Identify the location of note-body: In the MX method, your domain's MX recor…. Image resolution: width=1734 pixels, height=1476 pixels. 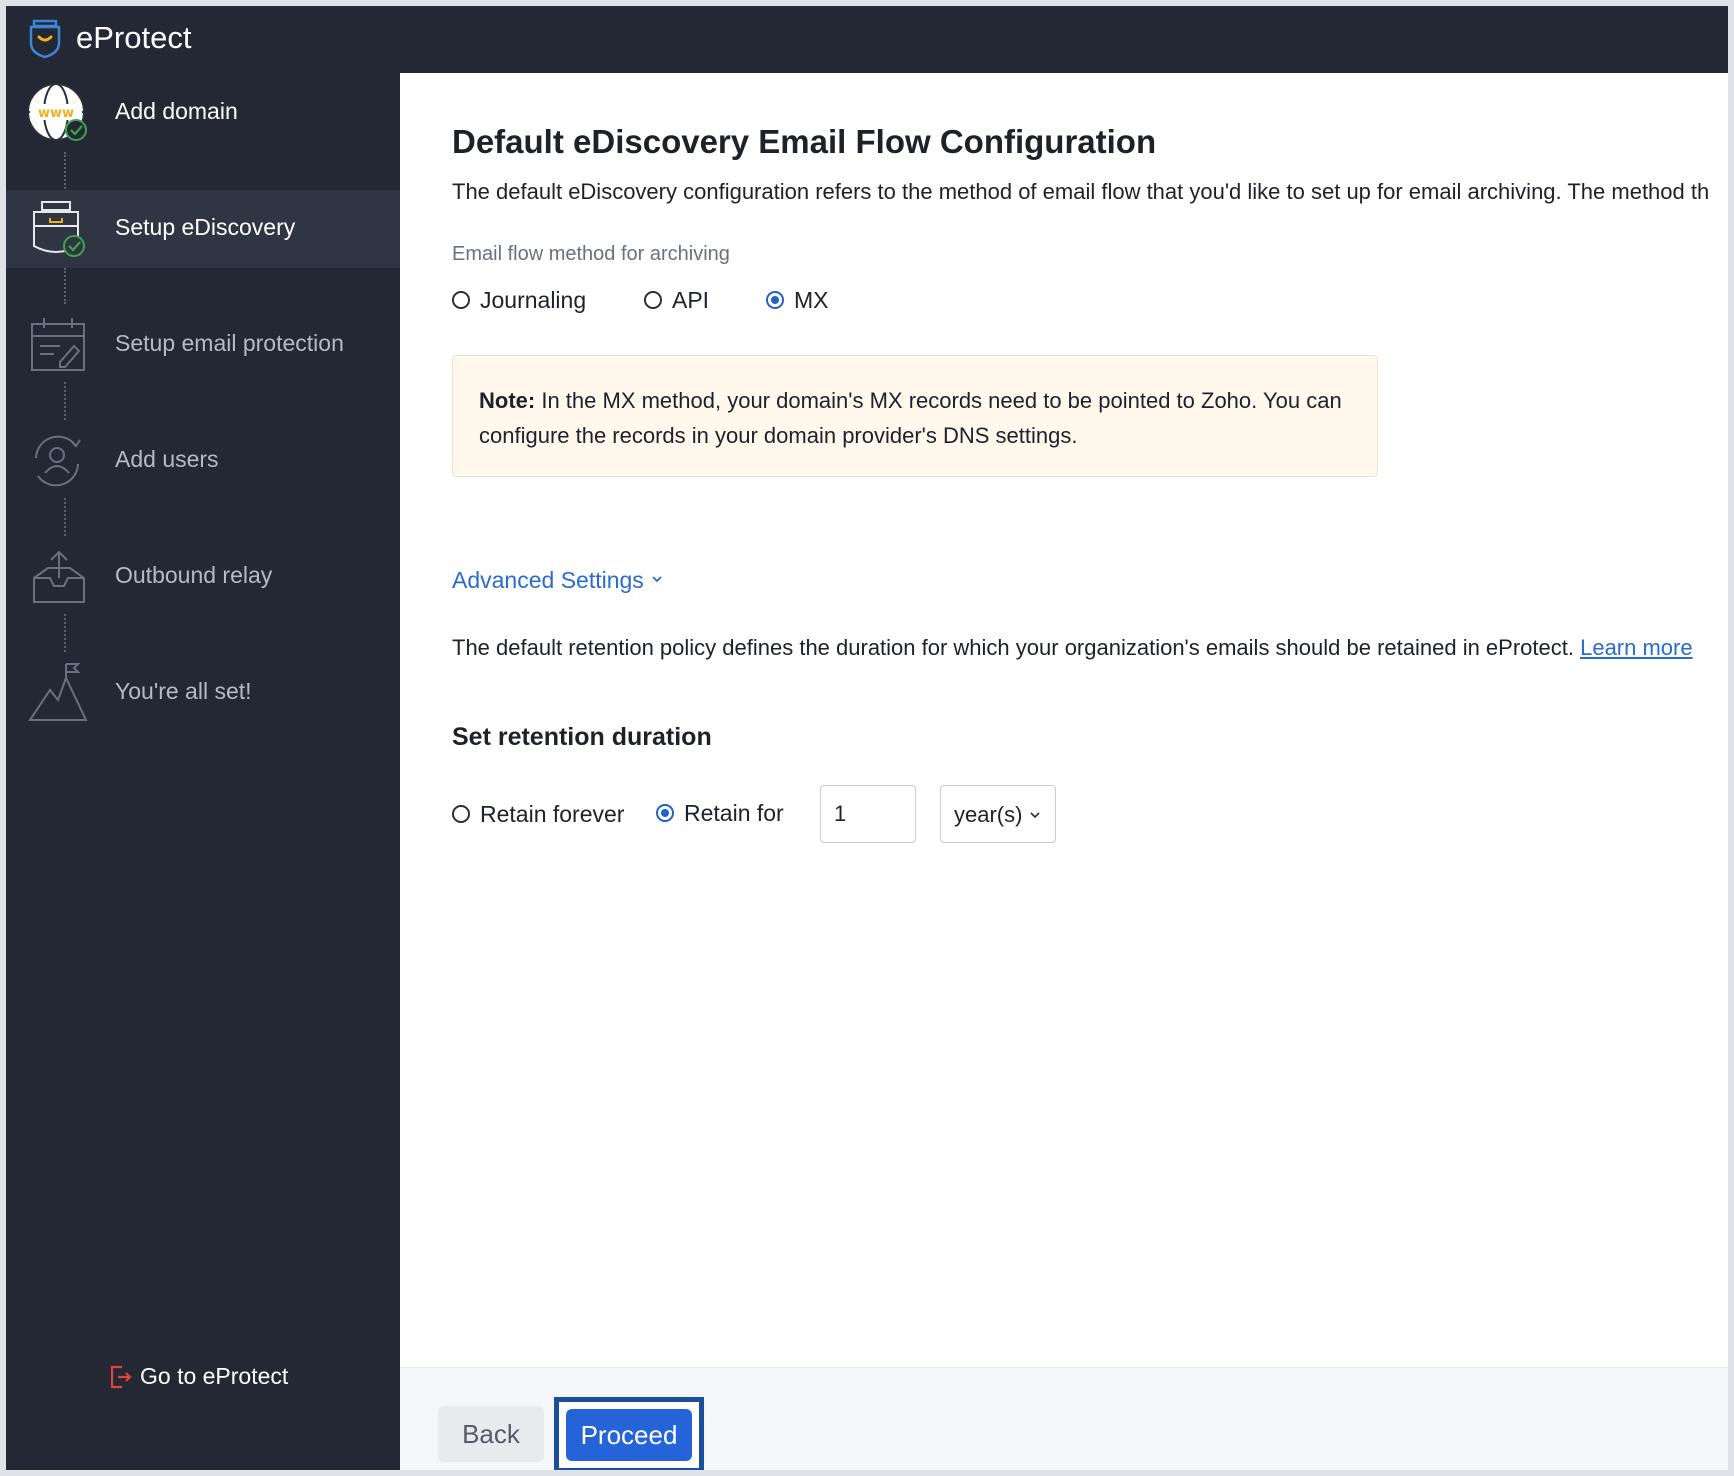
(910, 418).